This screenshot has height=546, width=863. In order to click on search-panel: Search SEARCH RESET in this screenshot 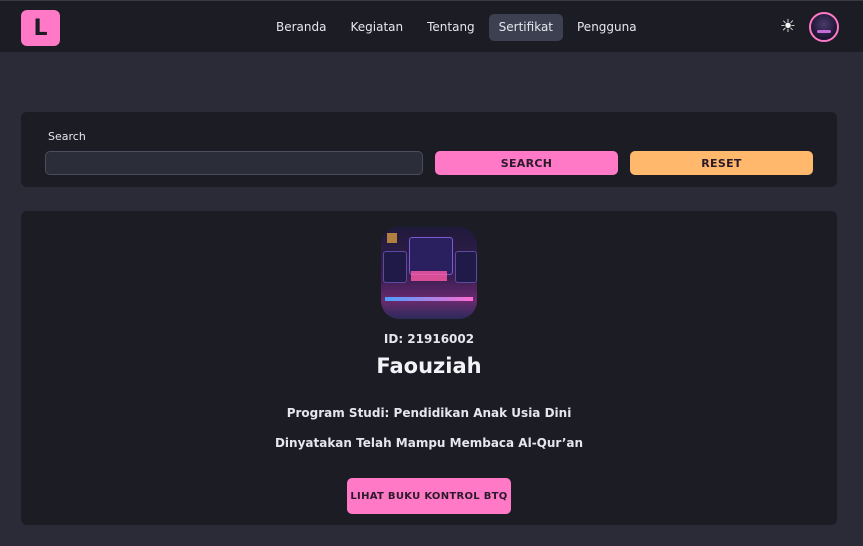, I will do `click(429, 149)`.